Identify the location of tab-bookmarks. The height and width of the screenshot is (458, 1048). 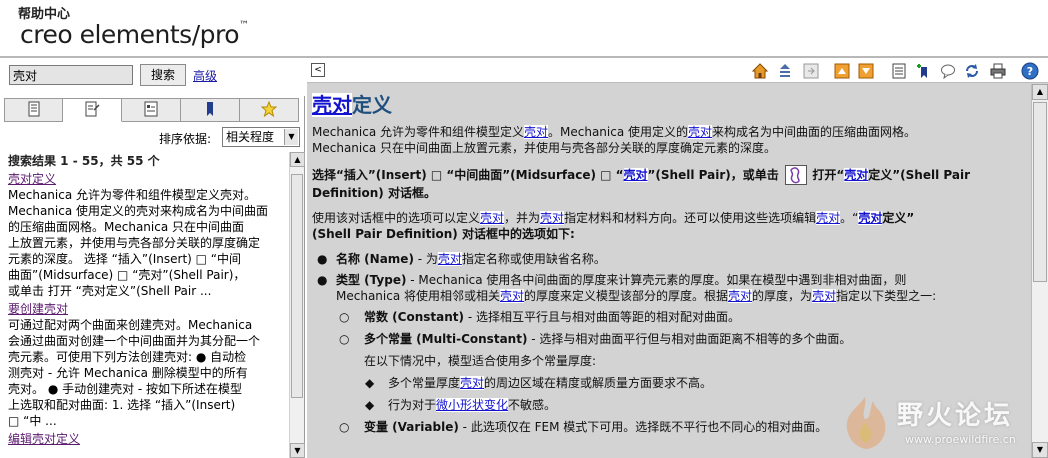
(210, 110).